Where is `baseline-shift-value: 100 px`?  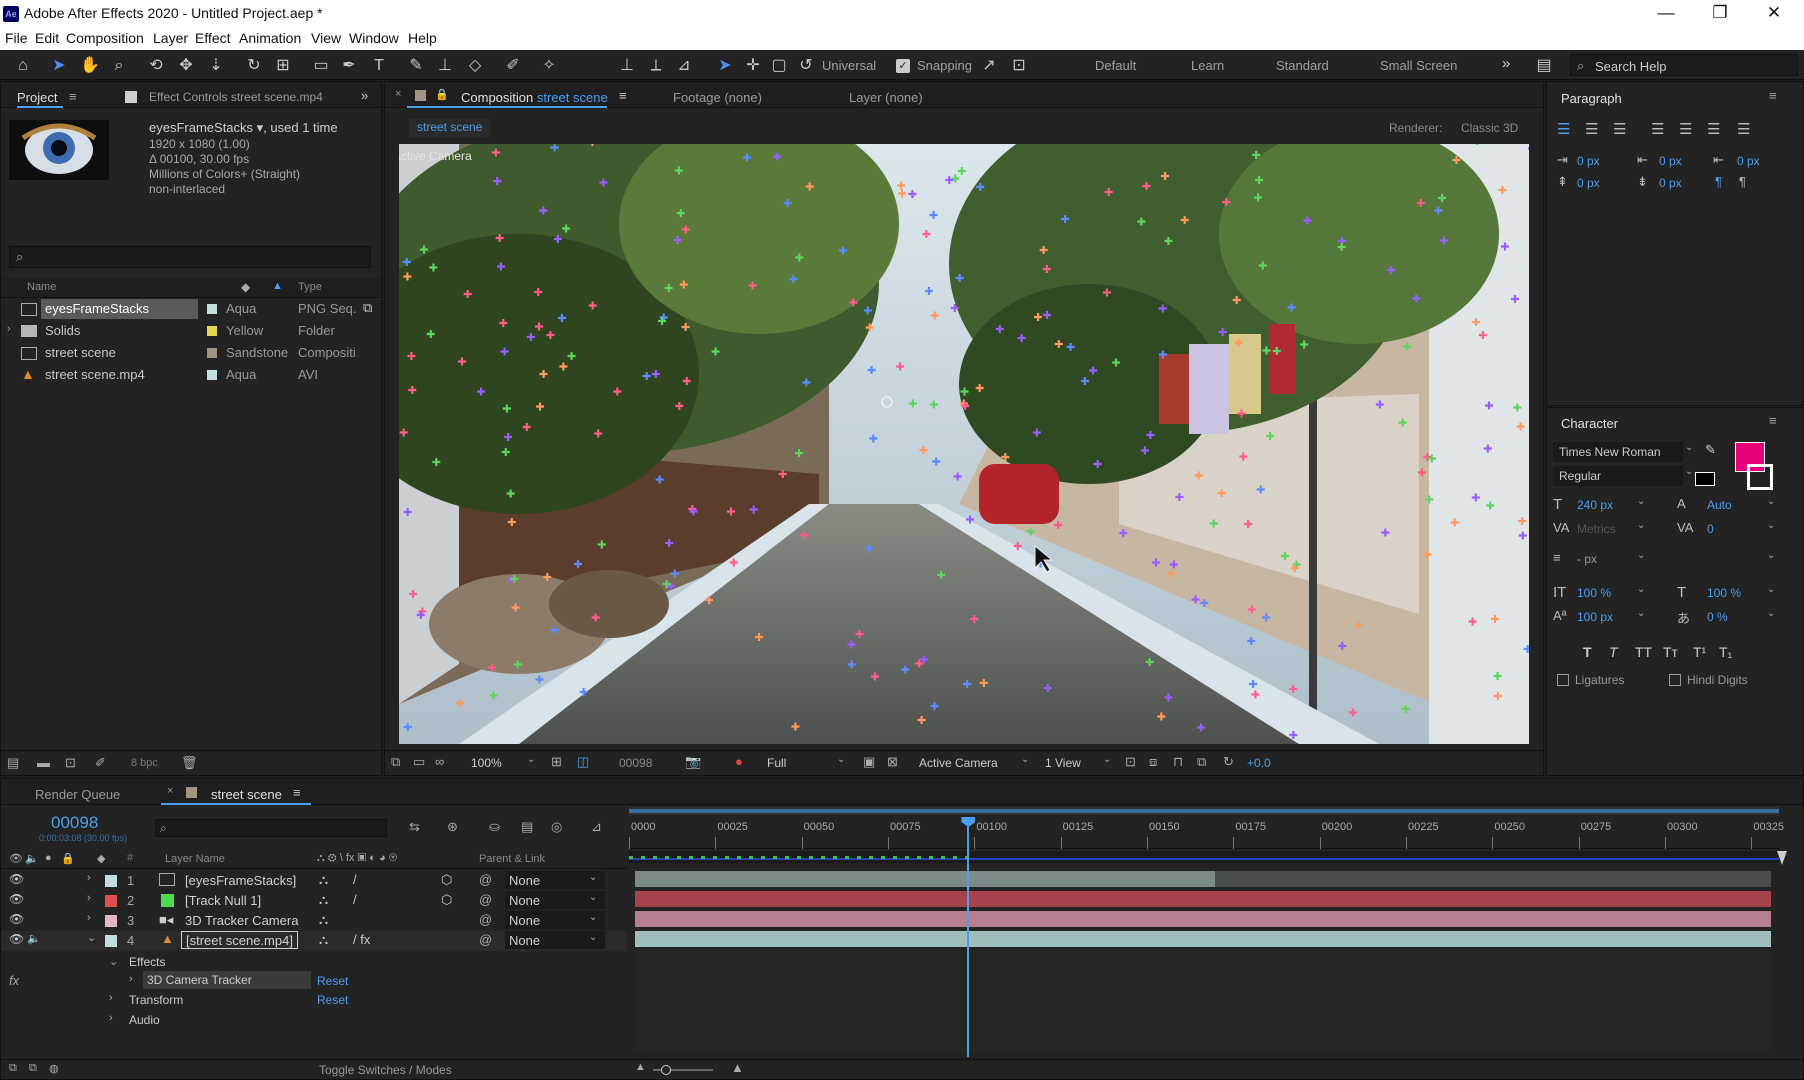
baseline-shift-value: 100 px is located at coordinates (1595, 617).